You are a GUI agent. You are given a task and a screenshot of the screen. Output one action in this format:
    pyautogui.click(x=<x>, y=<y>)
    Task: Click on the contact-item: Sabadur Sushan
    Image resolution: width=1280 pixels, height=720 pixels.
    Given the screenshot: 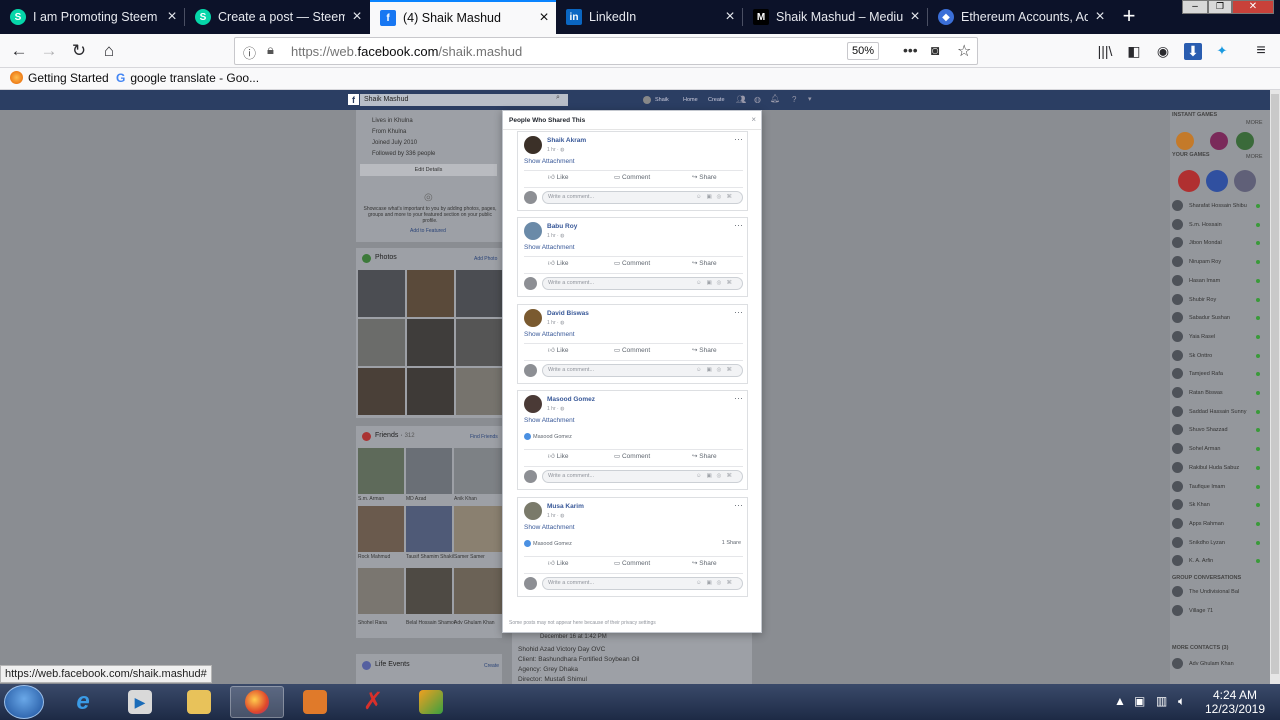 What is the action you would take?
    pyautogui.click(x=1216, y=318)
    